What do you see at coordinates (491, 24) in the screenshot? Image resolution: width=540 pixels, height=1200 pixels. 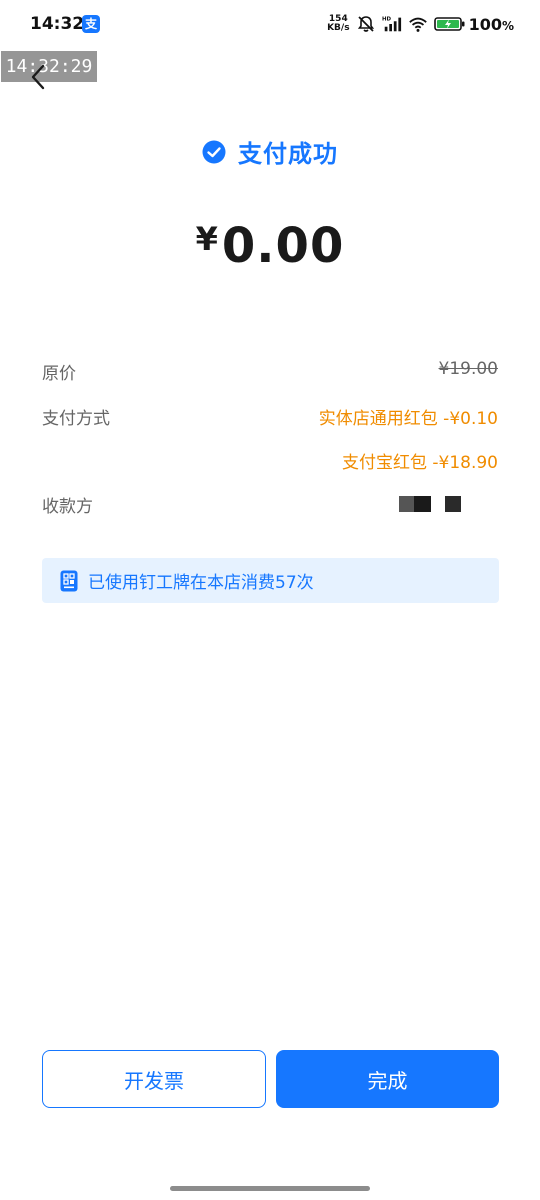 I see `battery-percent: 100%` at bounding box center [491, 24].